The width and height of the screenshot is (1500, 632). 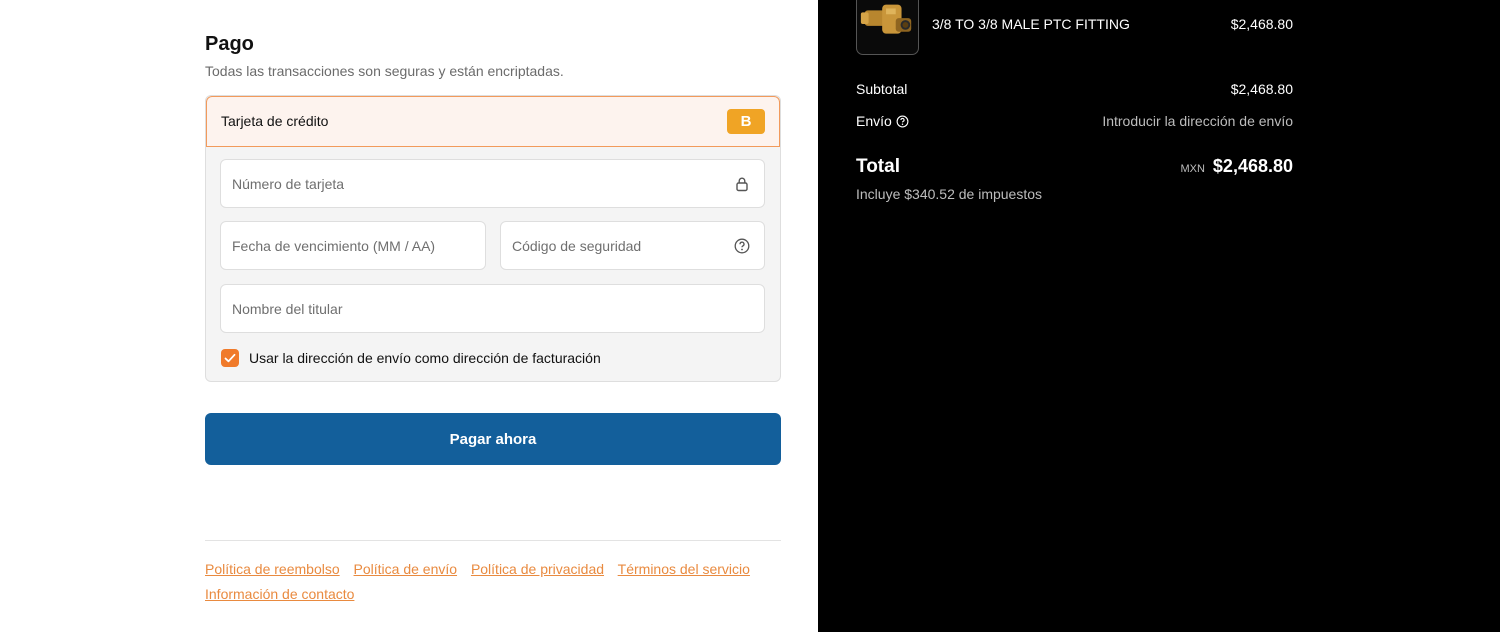 What do you see at coordinates (949, 194) in the screenshot?
I see `tax-note: Incluye $340.52 de impuestos` at bounding box center [949, 194].